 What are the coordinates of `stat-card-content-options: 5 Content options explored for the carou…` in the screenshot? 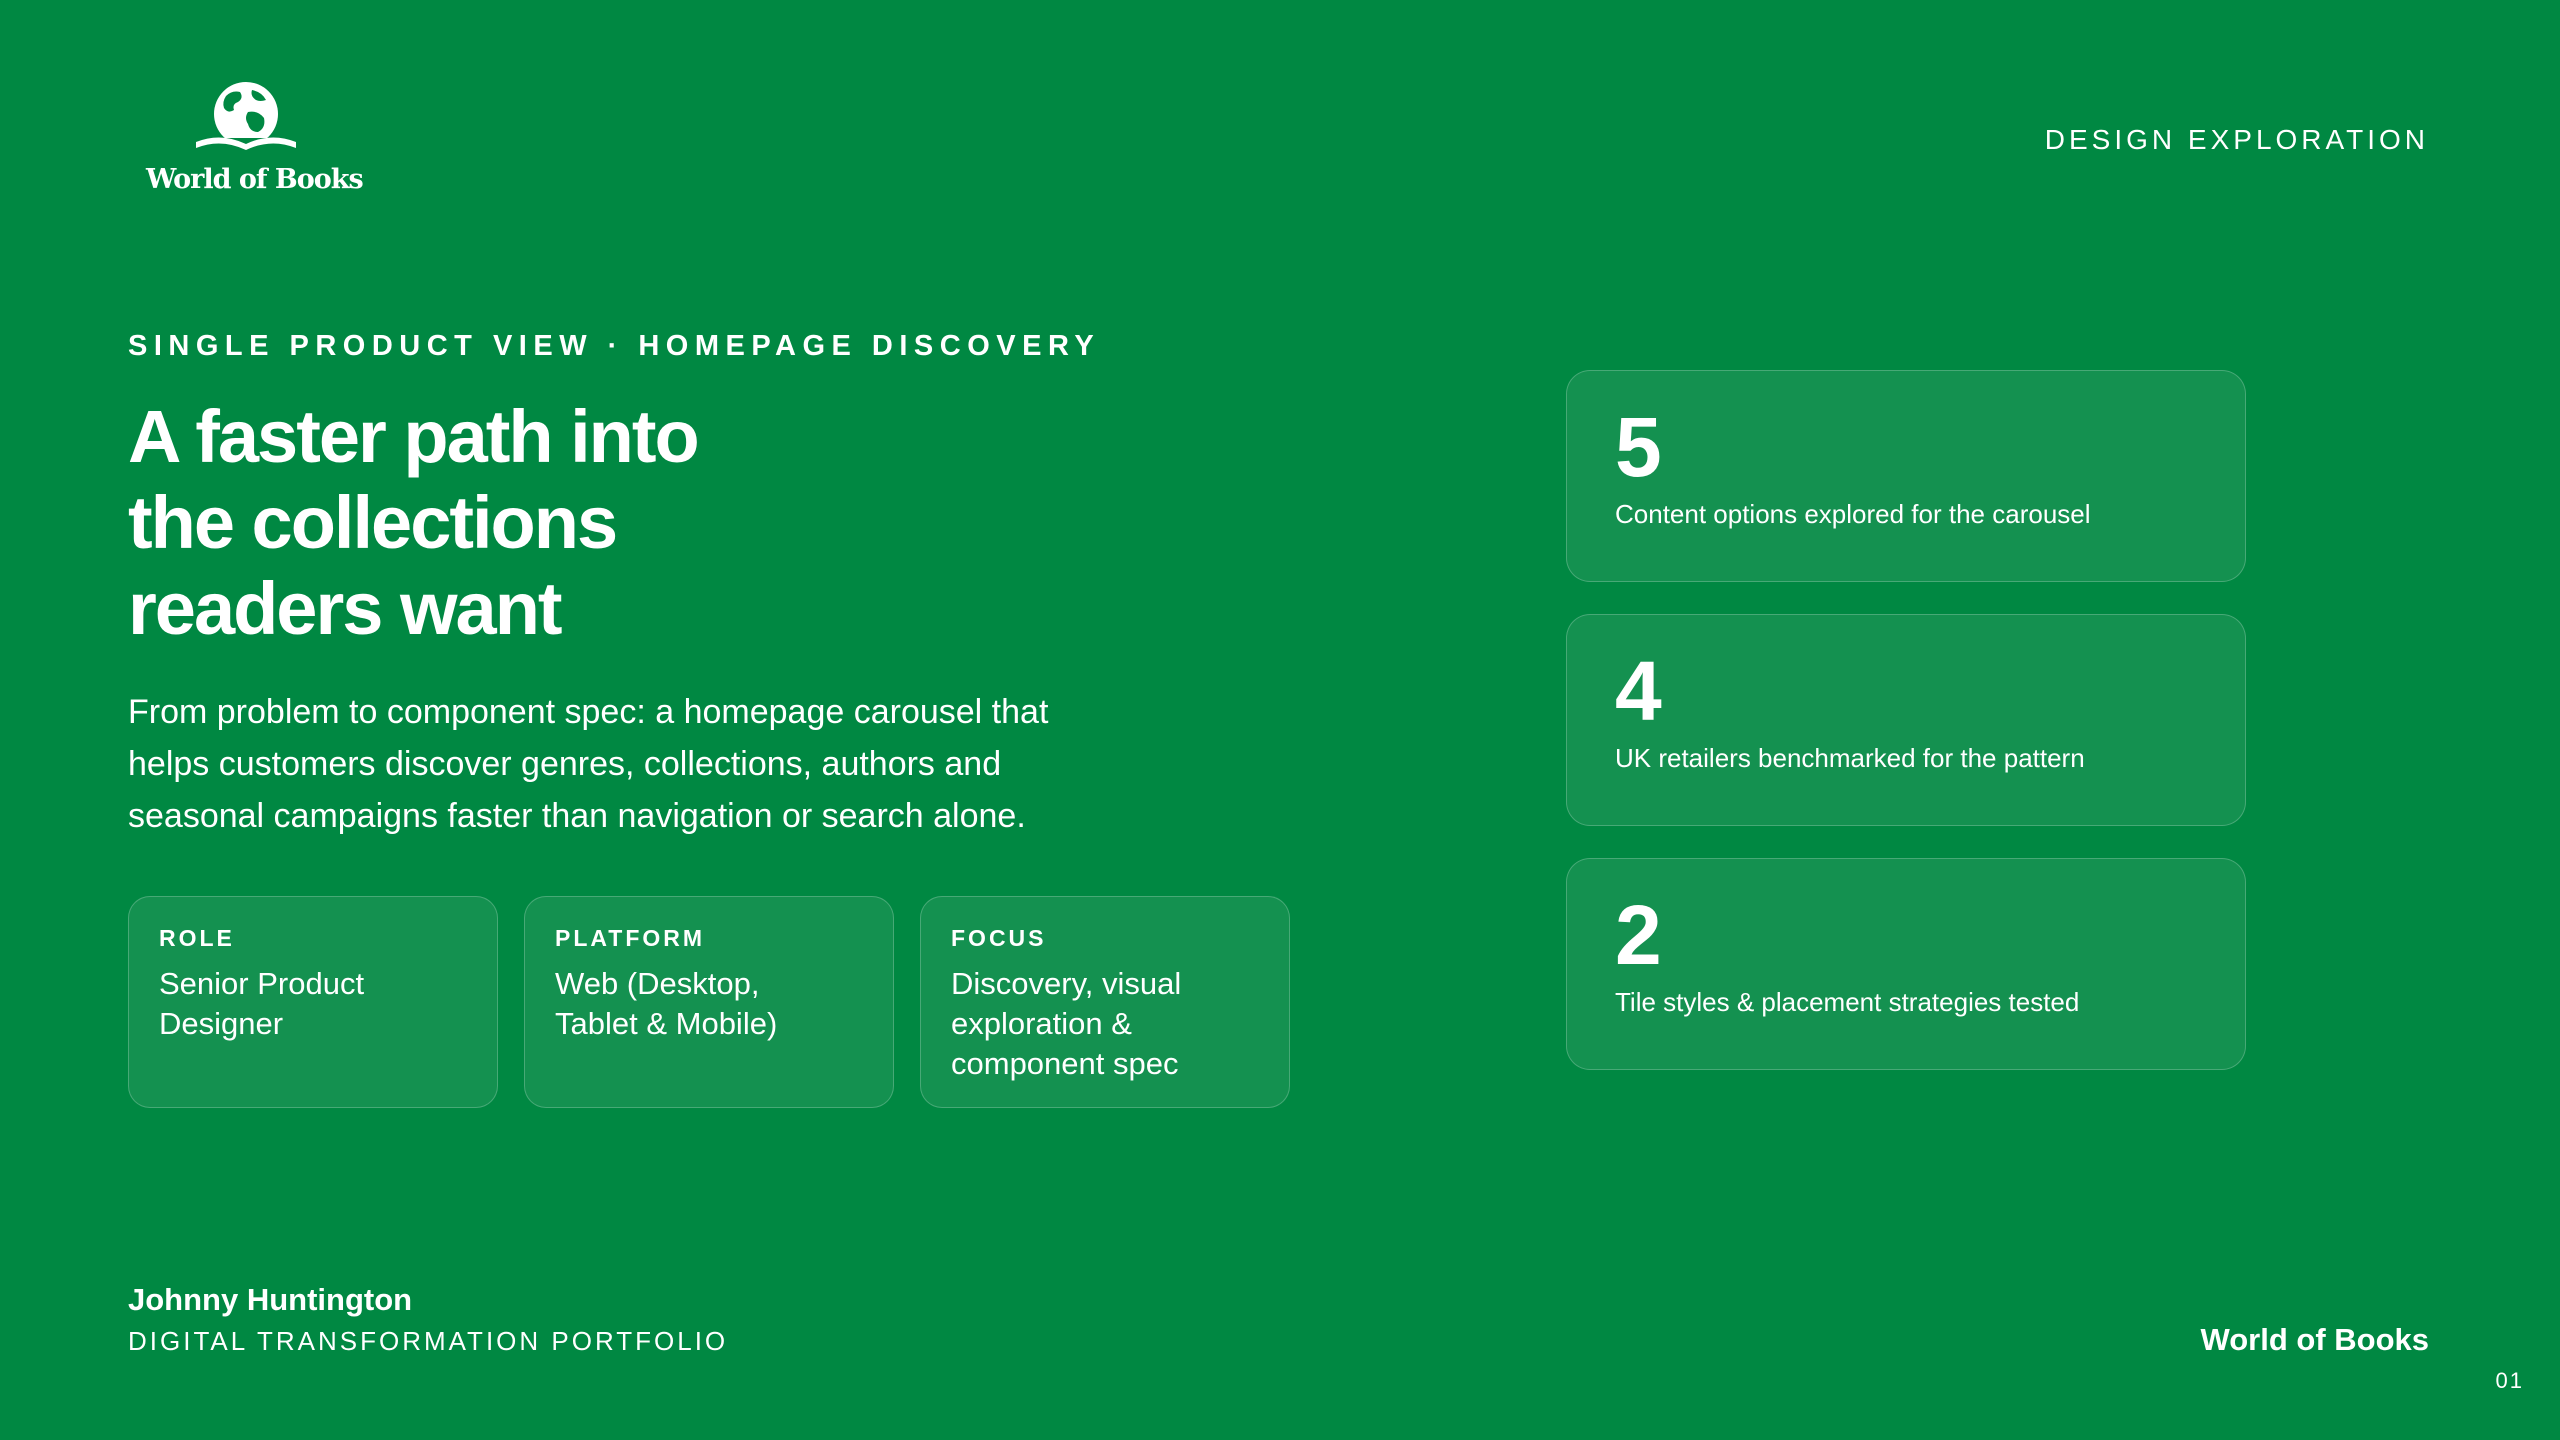 It's located at (1906, 476).